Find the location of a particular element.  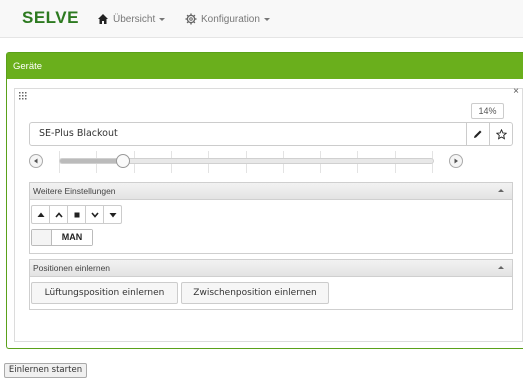

triangle-up-icon is located at coordinates (40, 214).